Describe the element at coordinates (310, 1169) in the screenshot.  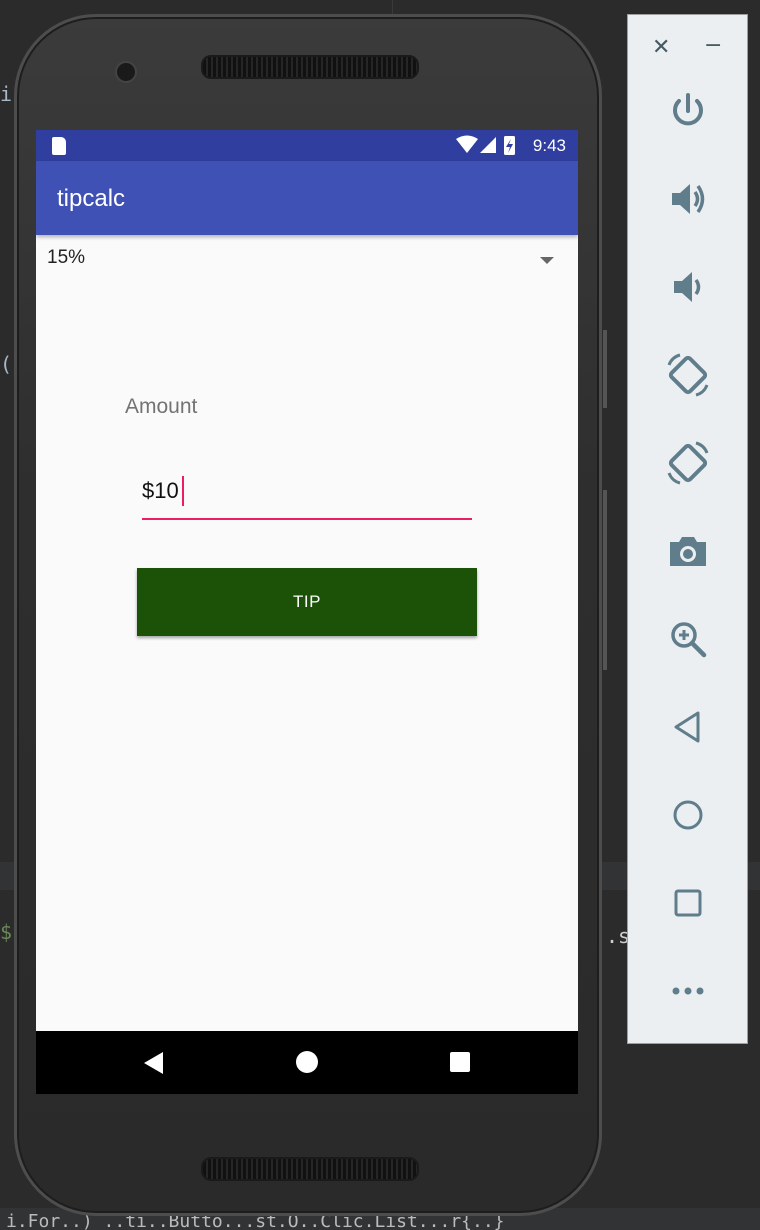
I see `bottom-speaker` at that location.